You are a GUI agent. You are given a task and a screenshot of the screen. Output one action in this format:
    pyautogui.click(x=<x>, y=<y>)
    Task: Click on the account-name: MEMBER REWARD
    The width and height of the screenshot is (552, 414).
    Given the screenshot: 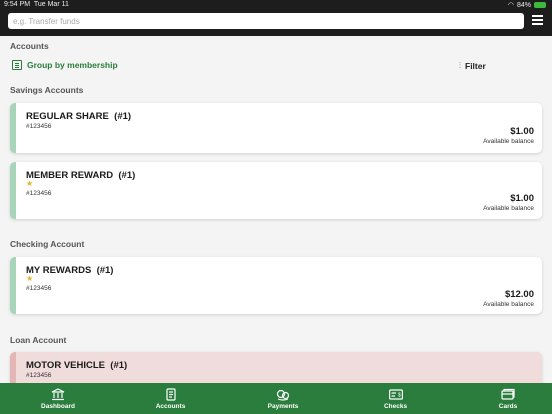 What is the action you would take?
    pyautogui.click(x=70, y=175)
    